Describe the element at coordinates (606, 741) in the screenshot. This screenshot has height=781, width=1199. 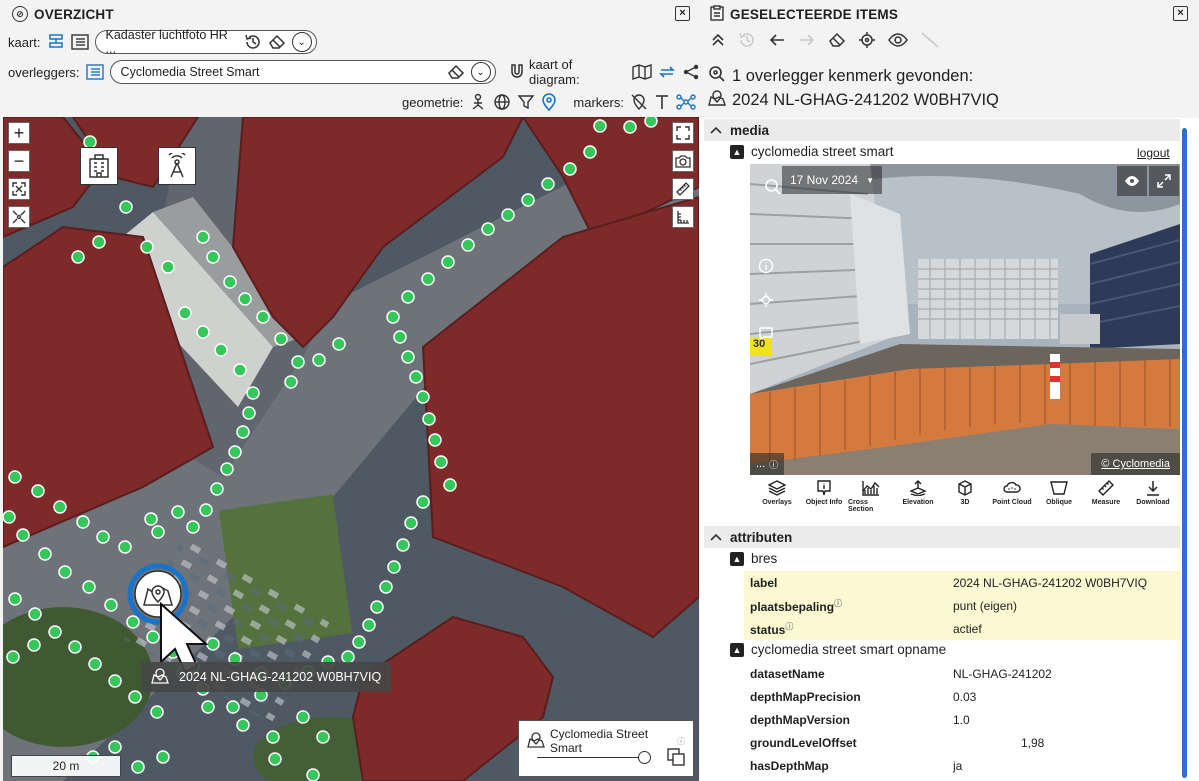
I see `layer-title-row: Cyclomedia Street Smart ⓘ` at that location.